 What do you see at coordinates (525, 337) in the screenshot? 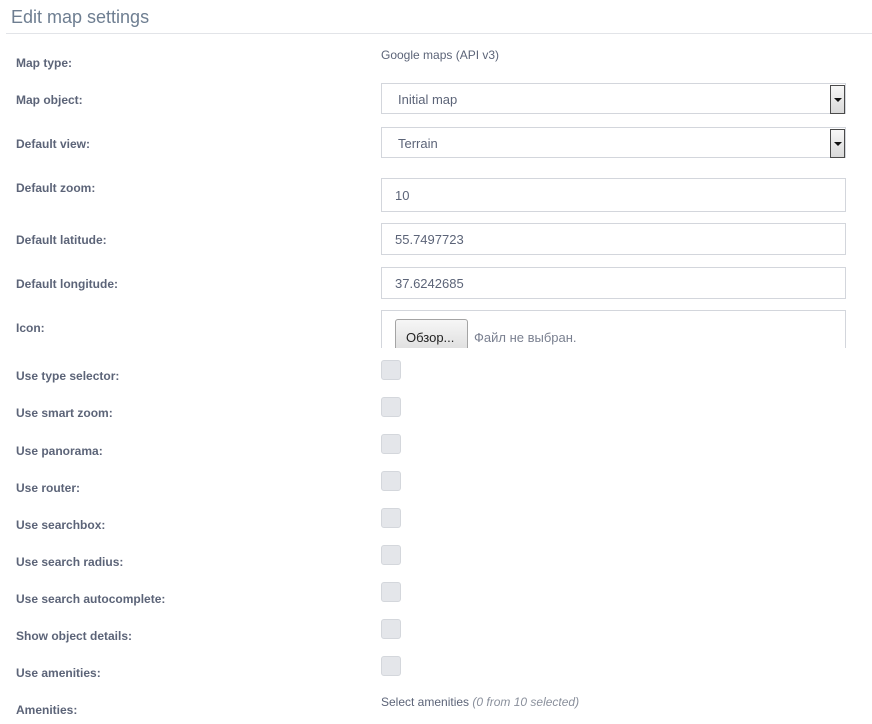
I see `file-status-text: Файл не выбран.` at bounding box center [525, 337].